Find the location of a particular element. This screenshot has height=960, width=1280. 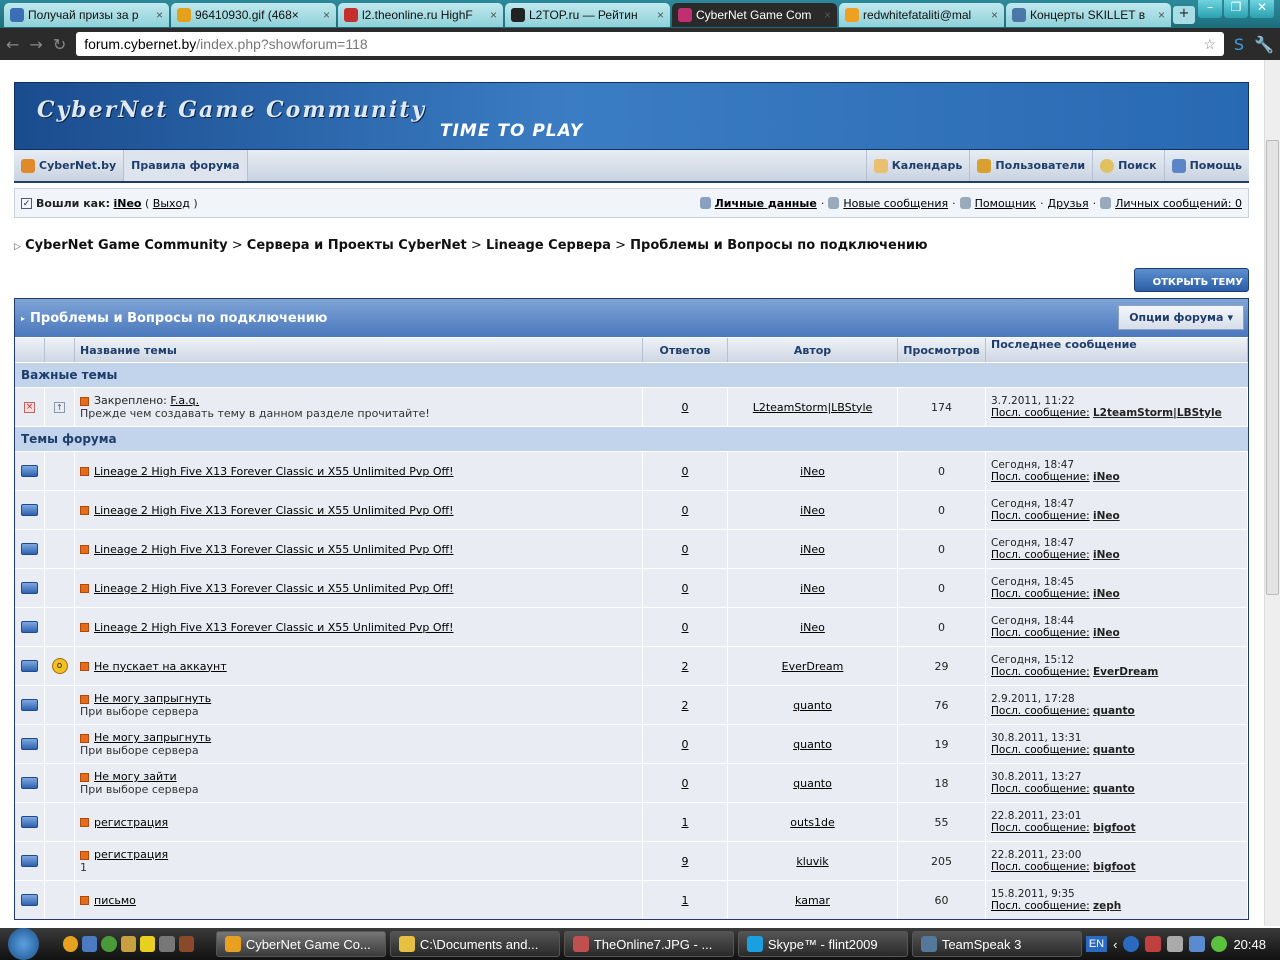

minimize-button: – is located at coordinates (1210, 9).